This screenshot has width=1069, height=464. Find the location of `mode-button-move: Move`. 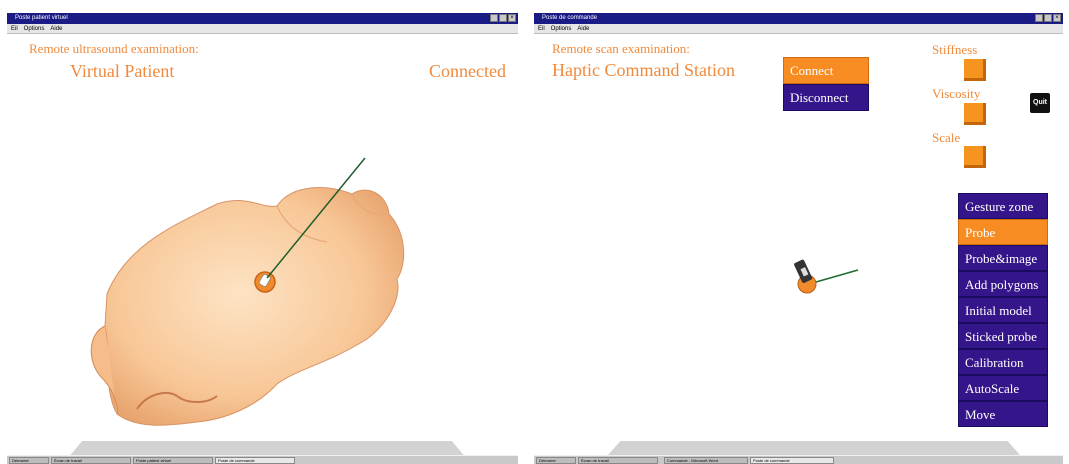

mode-button-move: Move is located at coordinates (1003, 414).